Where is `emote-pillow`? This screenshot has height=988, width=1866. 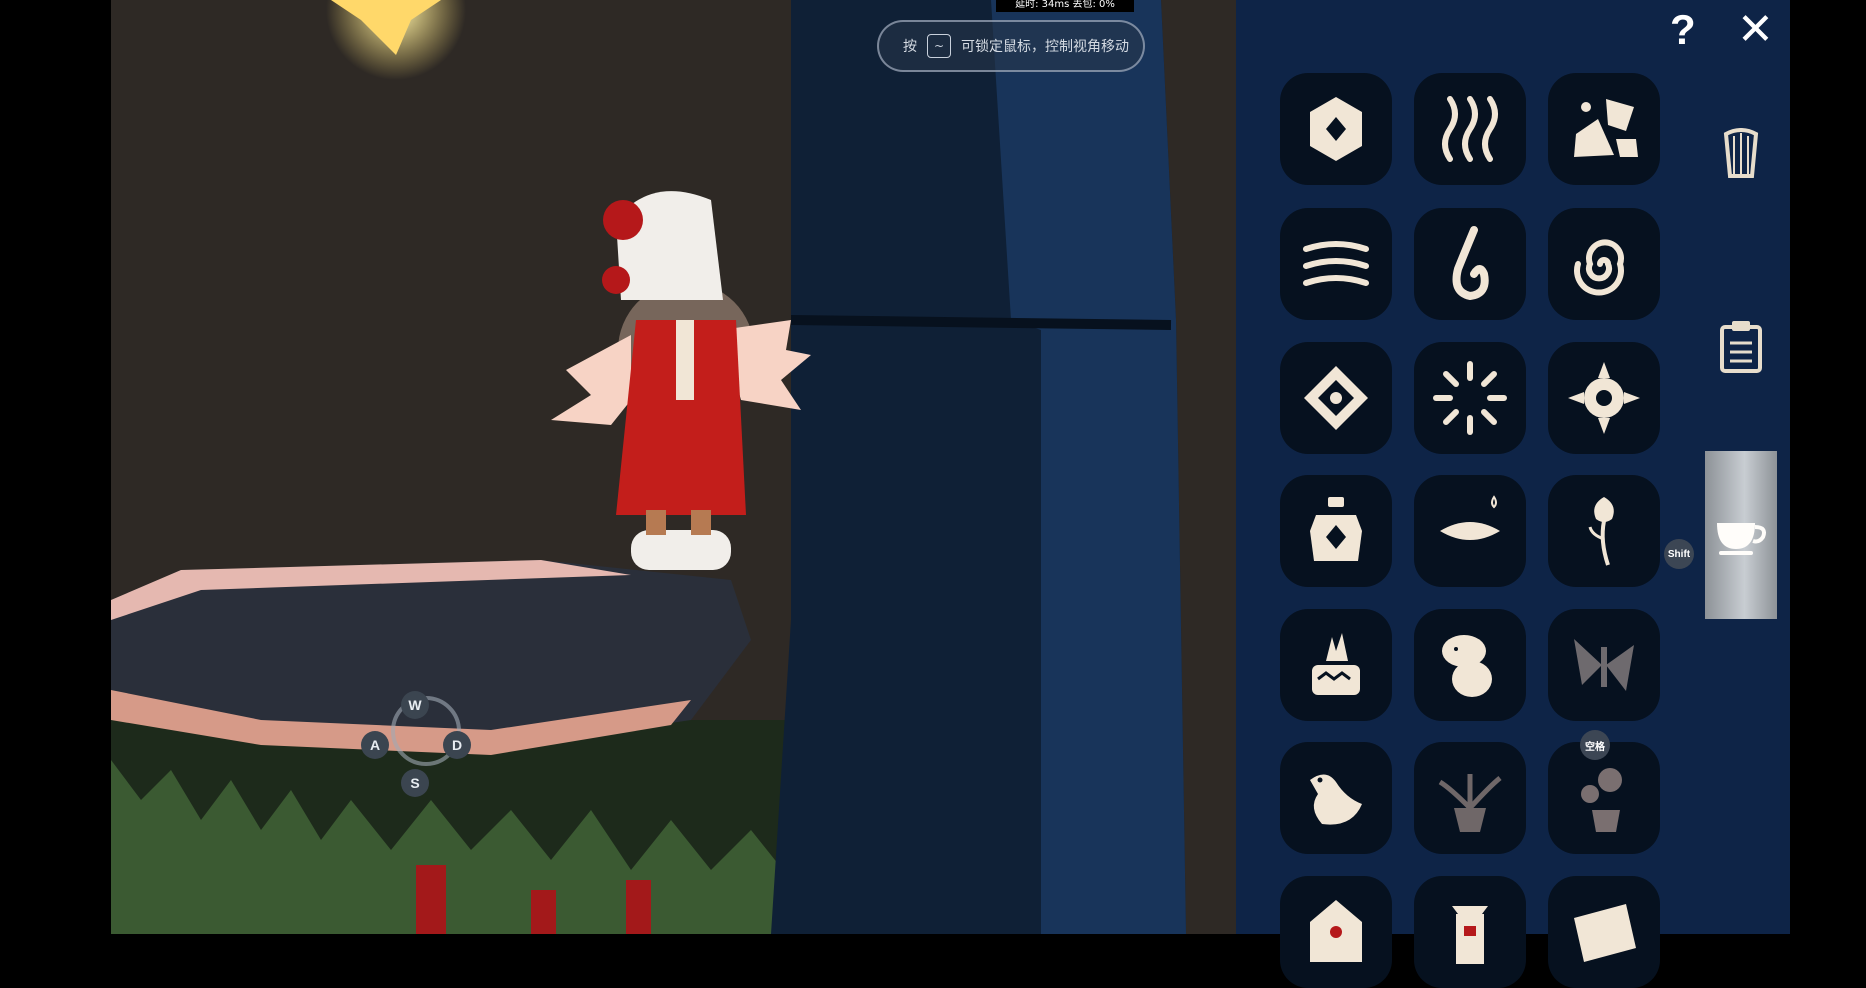 emote-pillow is located at coordinates (1470, 531).